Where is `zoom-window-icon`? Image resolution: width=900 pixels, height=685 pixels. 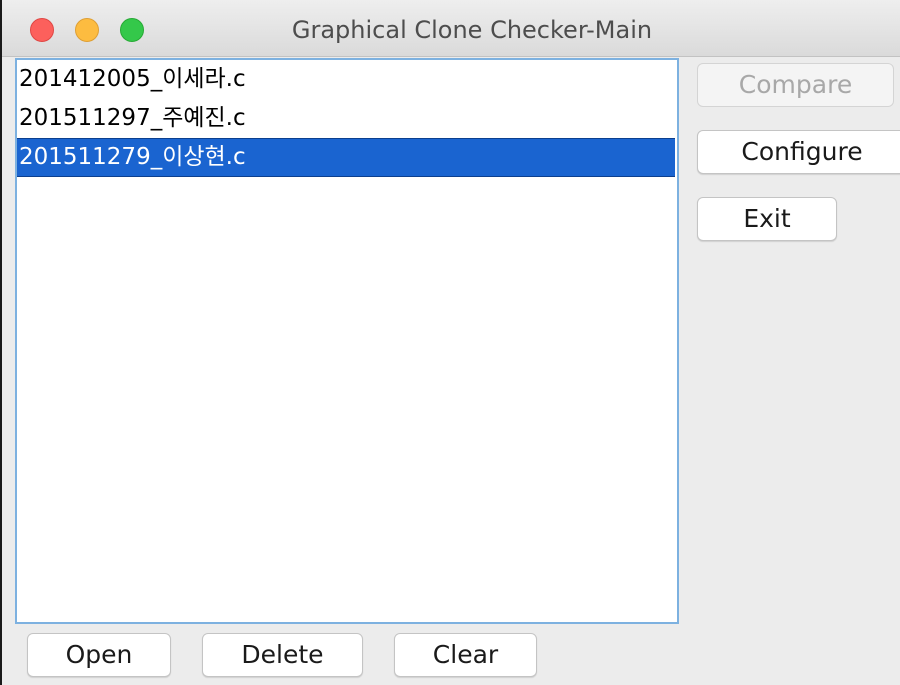
zoom-window-icon is located at coordinates (132, 30).